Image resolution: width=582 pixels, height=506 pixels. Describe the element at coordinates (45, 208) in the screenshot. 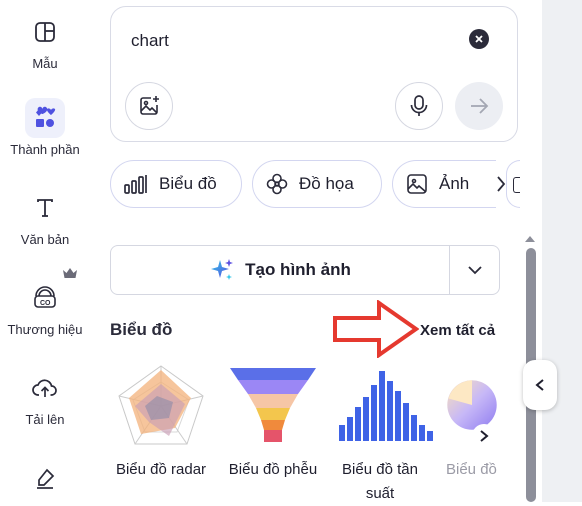

I see `text-icon` at that location.